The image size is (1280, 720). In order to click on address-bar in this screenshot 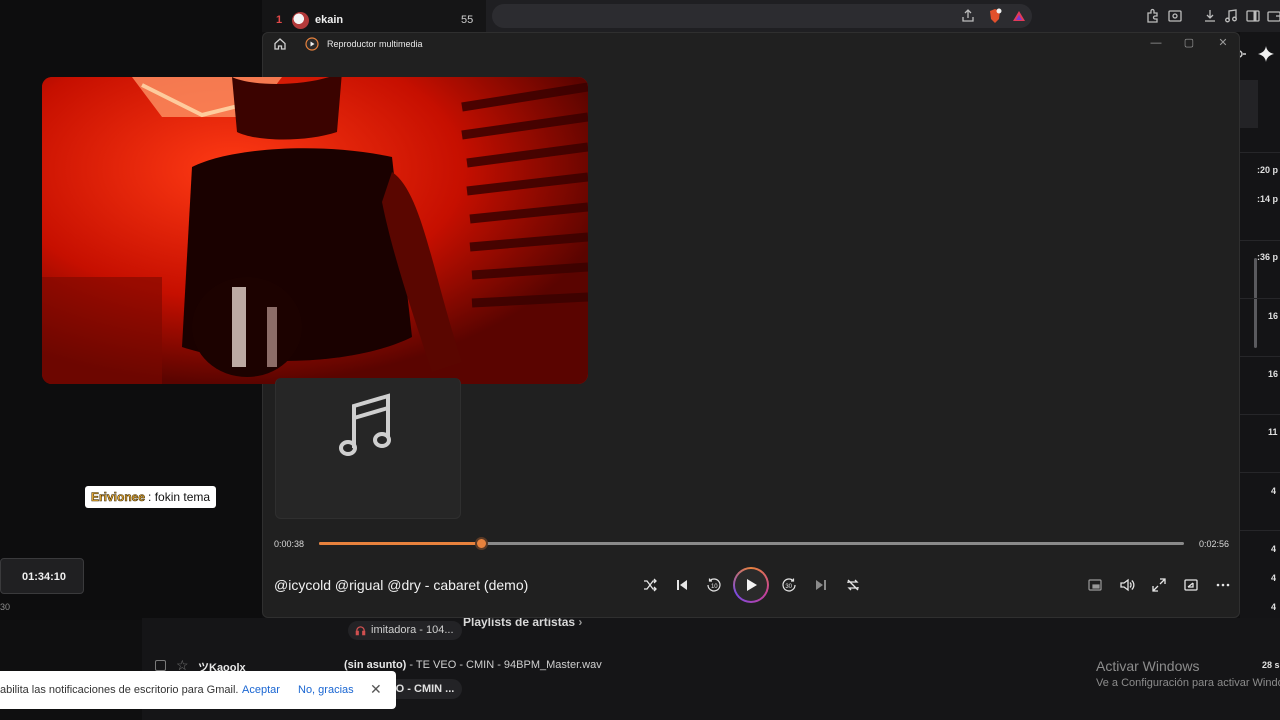, I will do `click(762, 16)`.